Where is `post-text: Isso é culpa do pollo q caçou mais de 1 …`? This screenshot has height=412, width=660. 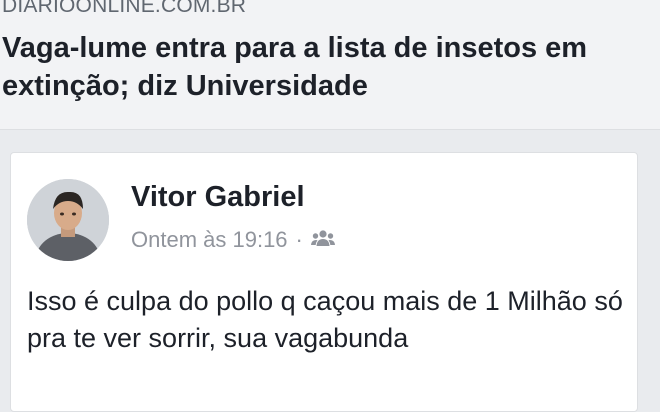
post-text: Isso é culpa do pollo q caçou mais de 1 … is located at coordinates (325, 319).